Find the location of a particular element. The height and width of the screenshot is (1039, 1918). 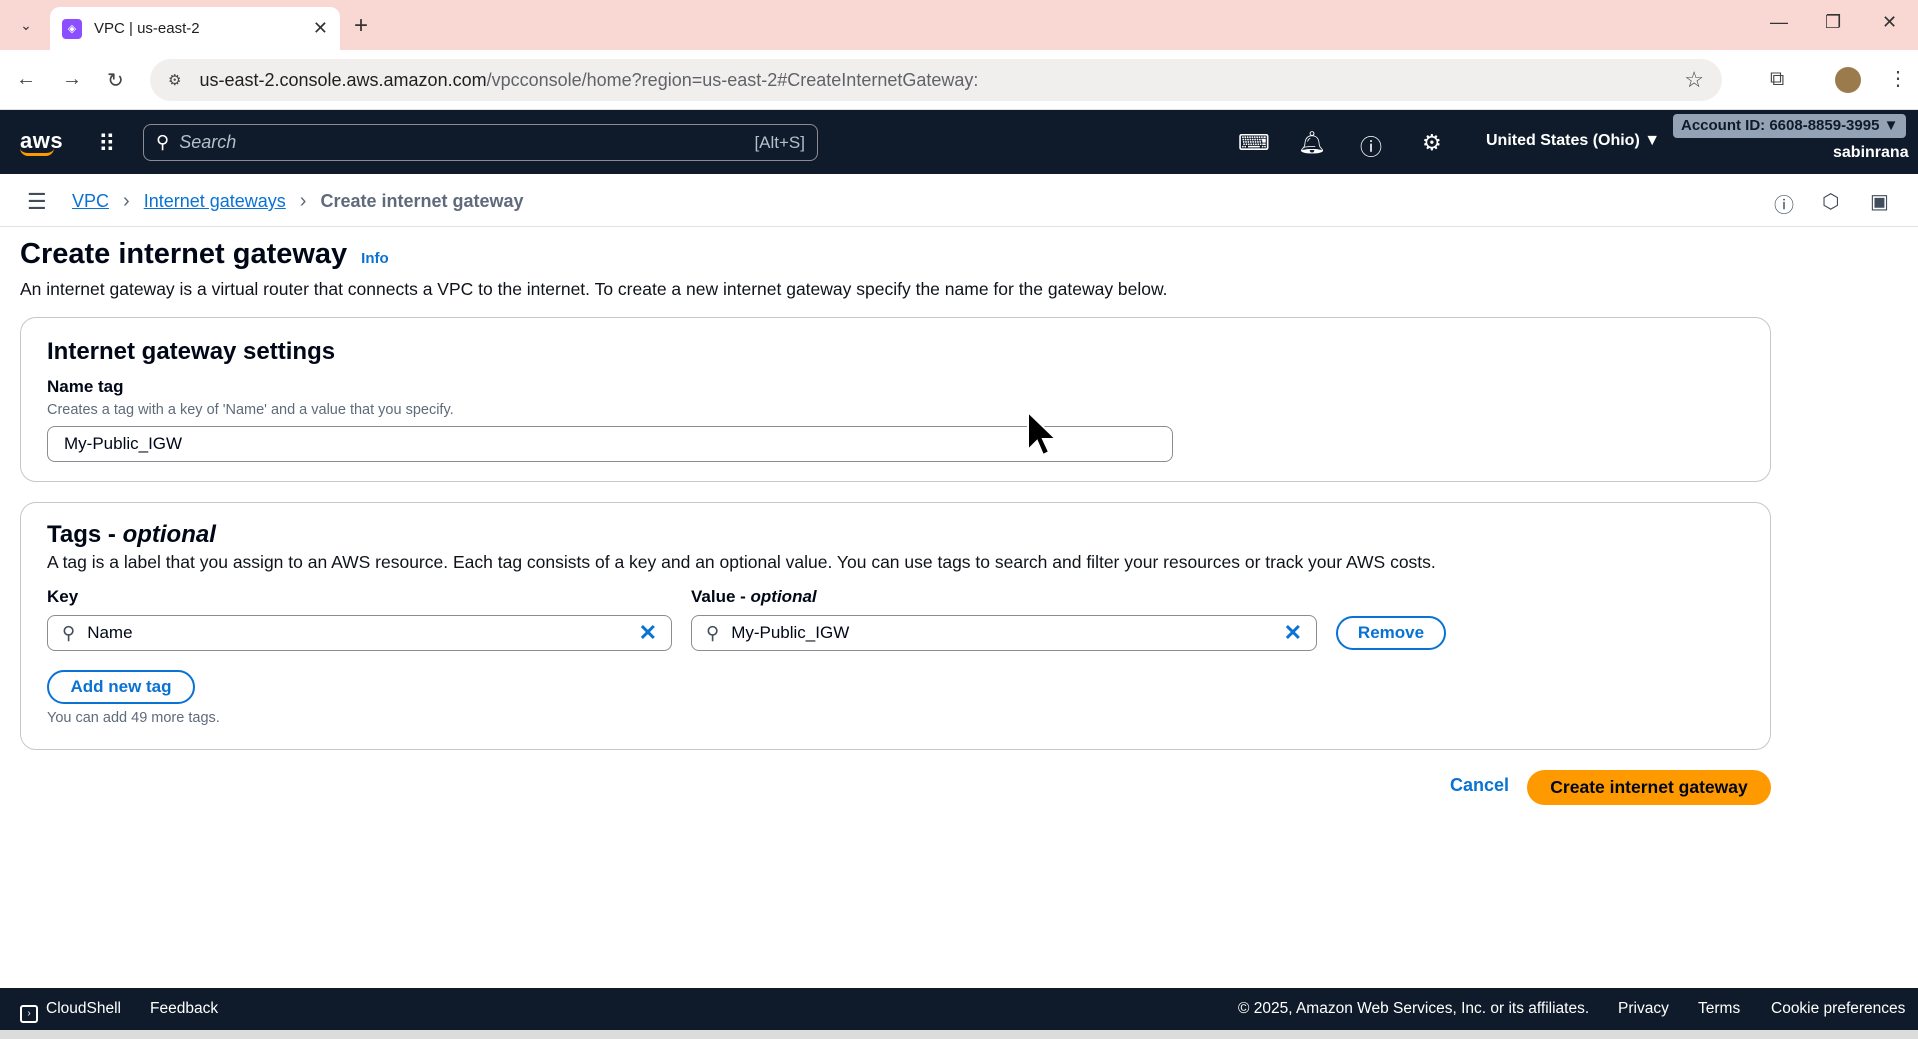

browser-tab: ◈ VPC | us-east-2 ✕ is located at coordinates (195, 28).